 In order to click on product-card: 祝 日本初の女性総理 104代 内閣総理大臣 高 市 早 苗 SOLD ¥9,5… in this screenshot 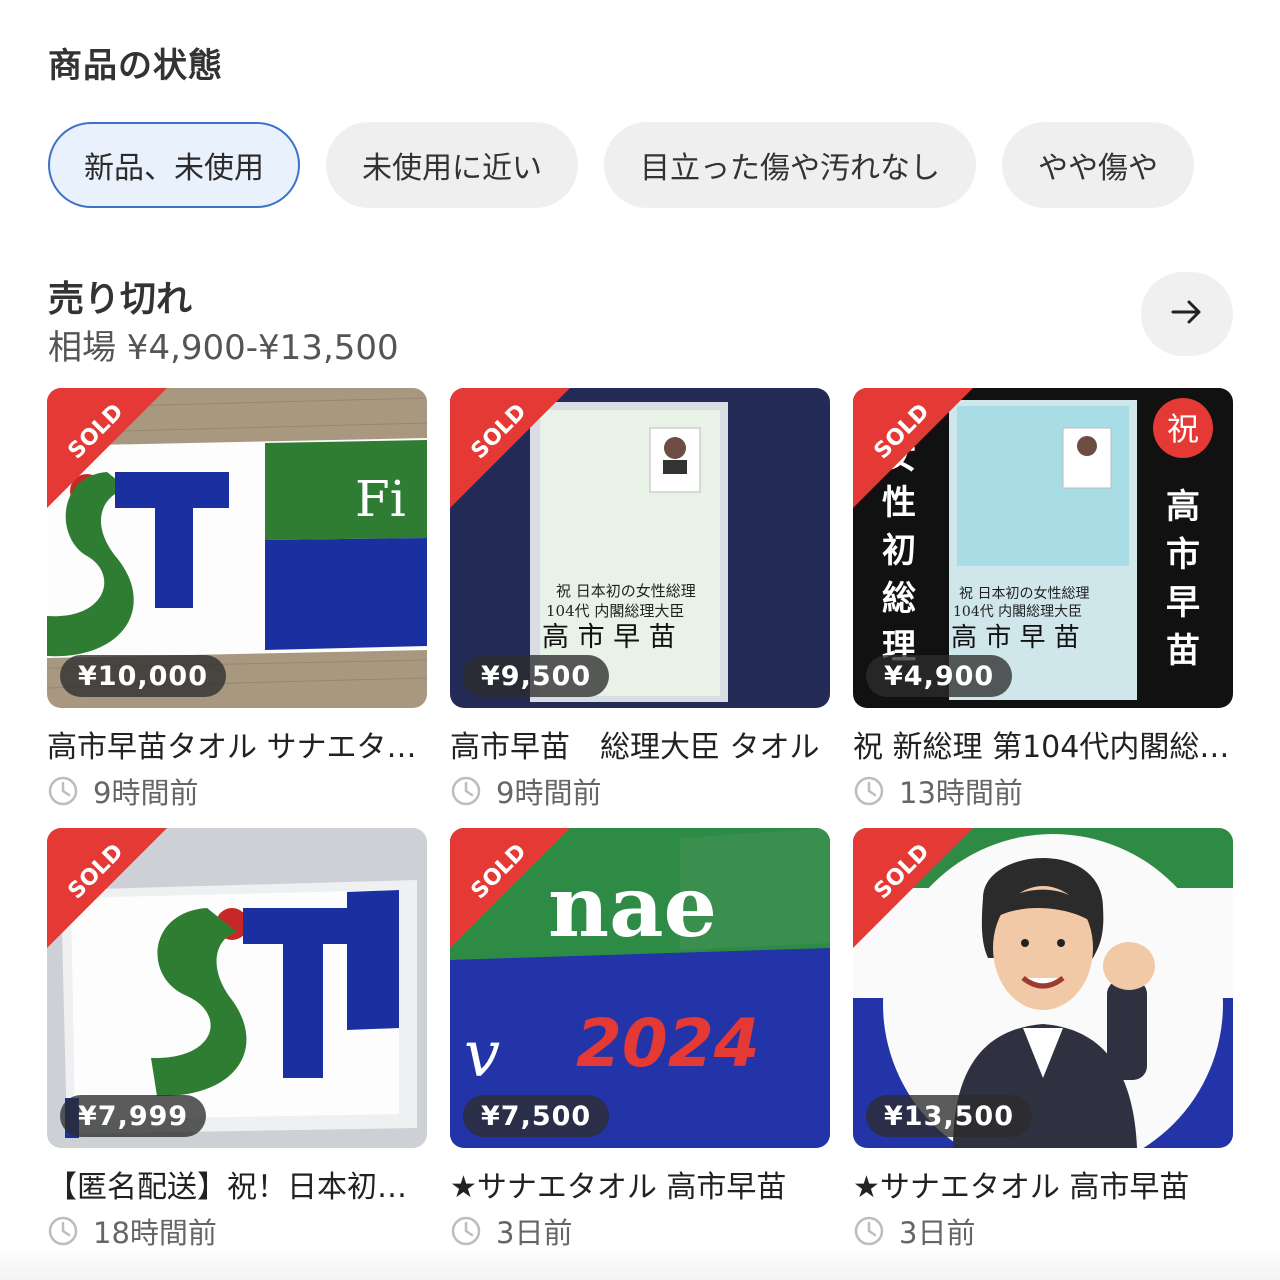, I will do `click(640, 608)`.